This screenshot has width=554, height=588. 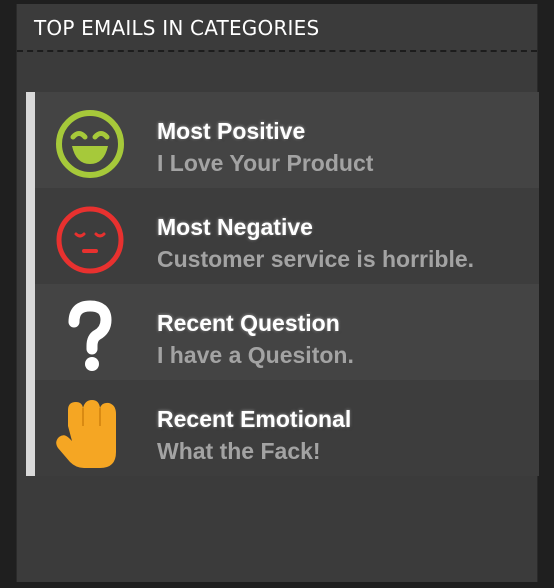 I want to click on list-item-recent-question: Recent Question I have a Quesiton., so click(x=287, y=332).